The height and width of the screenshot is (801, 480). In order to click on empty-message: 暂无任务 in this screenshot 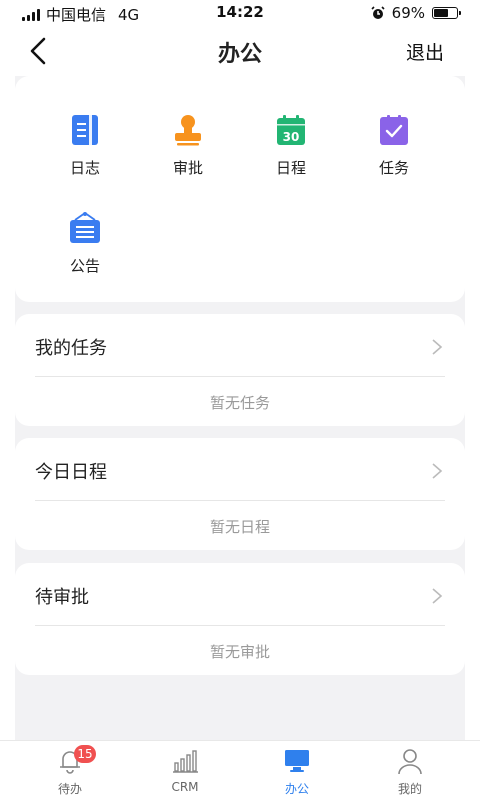, I will do `click(239, 403)`.